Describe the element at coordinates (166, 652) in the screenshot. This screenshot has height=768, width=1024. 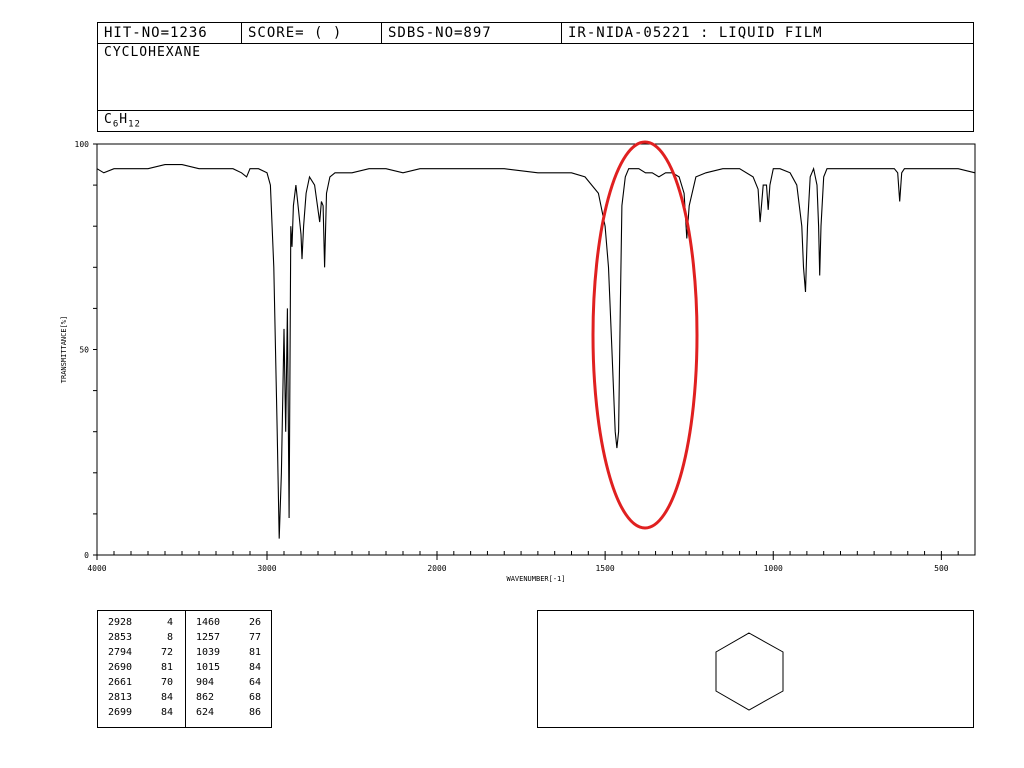
I see `peak-transmittance: 72` at that location.